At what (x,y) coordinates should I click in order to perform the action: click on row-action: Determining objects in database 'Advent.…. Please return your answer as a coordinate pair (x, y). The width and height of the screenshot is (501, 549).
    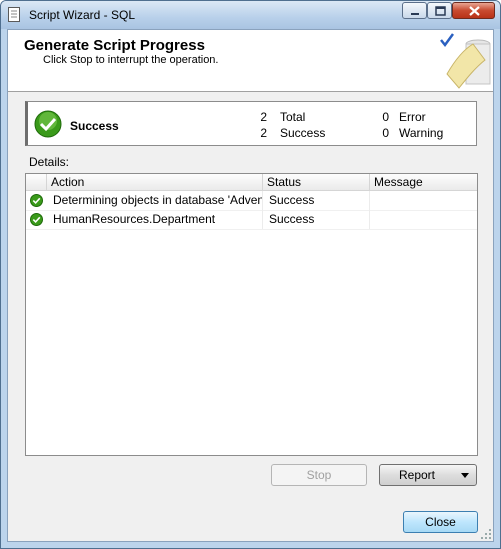
    Looking at the image, I should click on (155, 200).